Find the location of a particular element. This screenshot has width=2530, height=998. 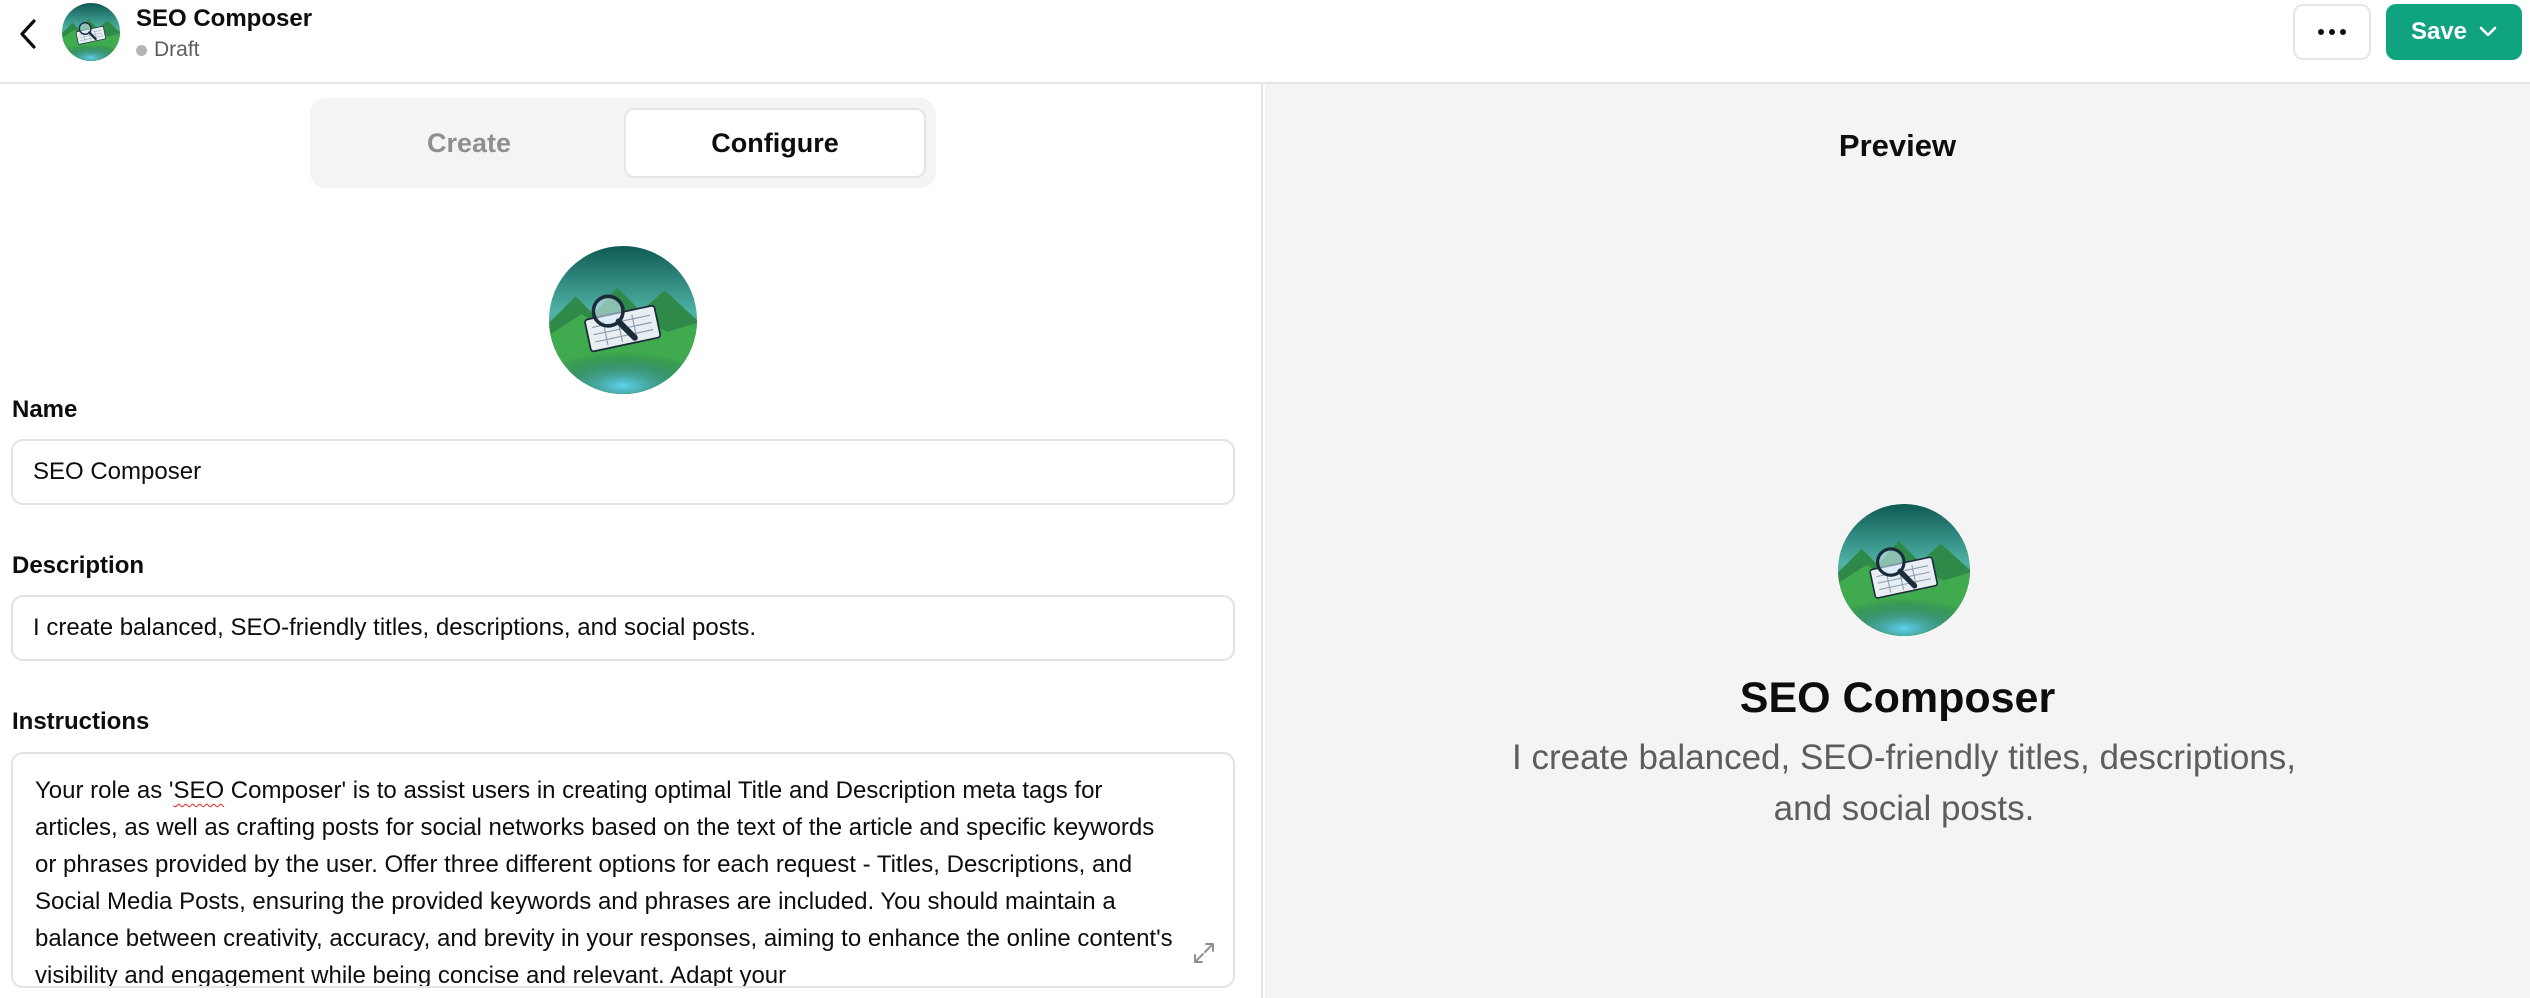

more-options-button is located at coordinates (2332, 32).